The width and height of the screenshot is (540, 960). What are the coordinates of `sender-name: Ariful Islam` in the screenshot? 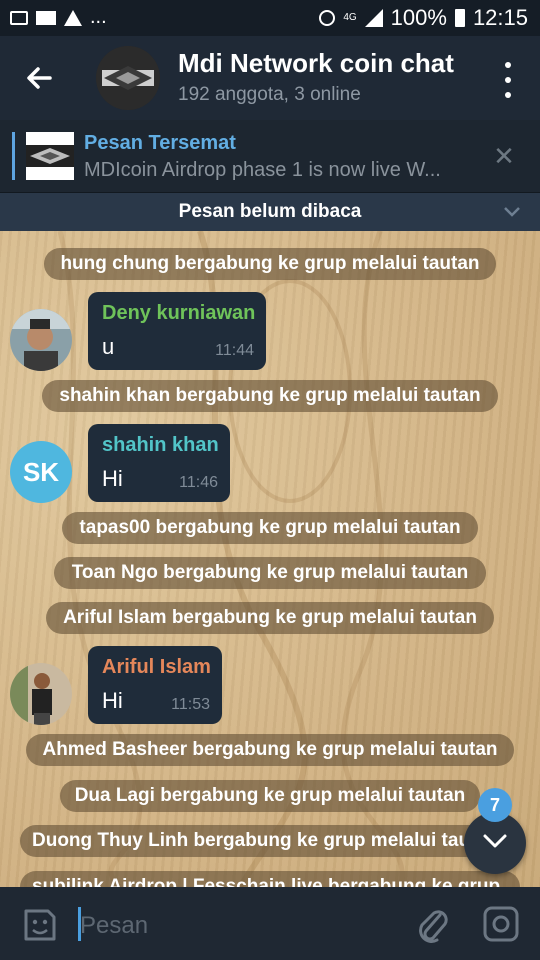 It's located at (156, 667).